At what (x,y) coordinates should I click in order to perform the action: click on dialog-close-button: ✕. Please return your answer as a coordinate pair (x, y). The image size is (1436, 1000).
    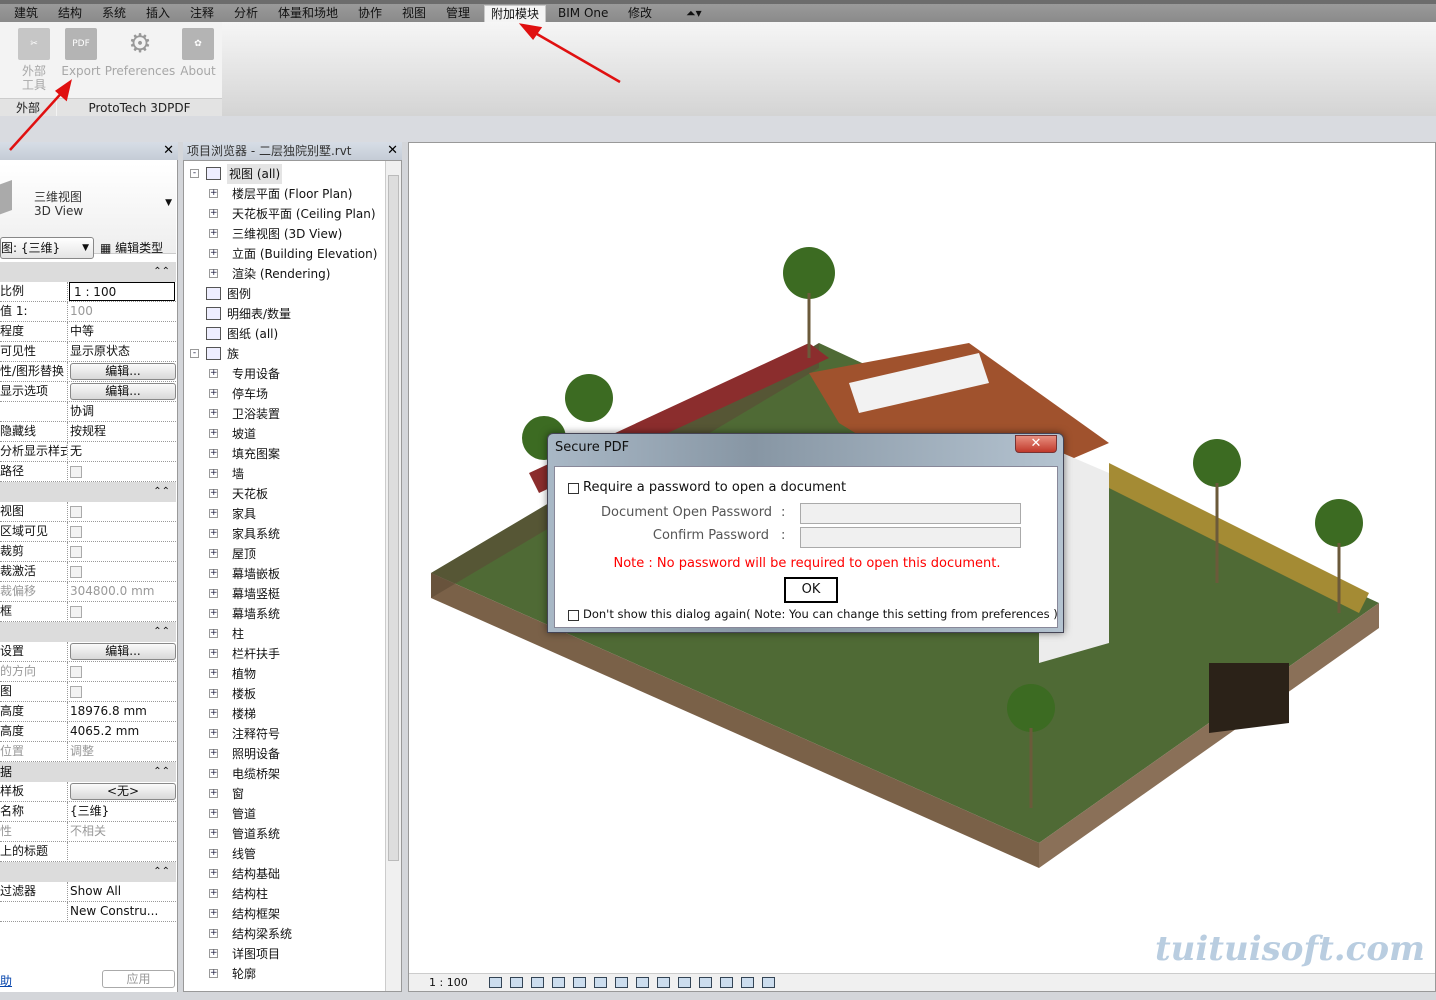
    Looking at the image, I should click on (1036, 444).